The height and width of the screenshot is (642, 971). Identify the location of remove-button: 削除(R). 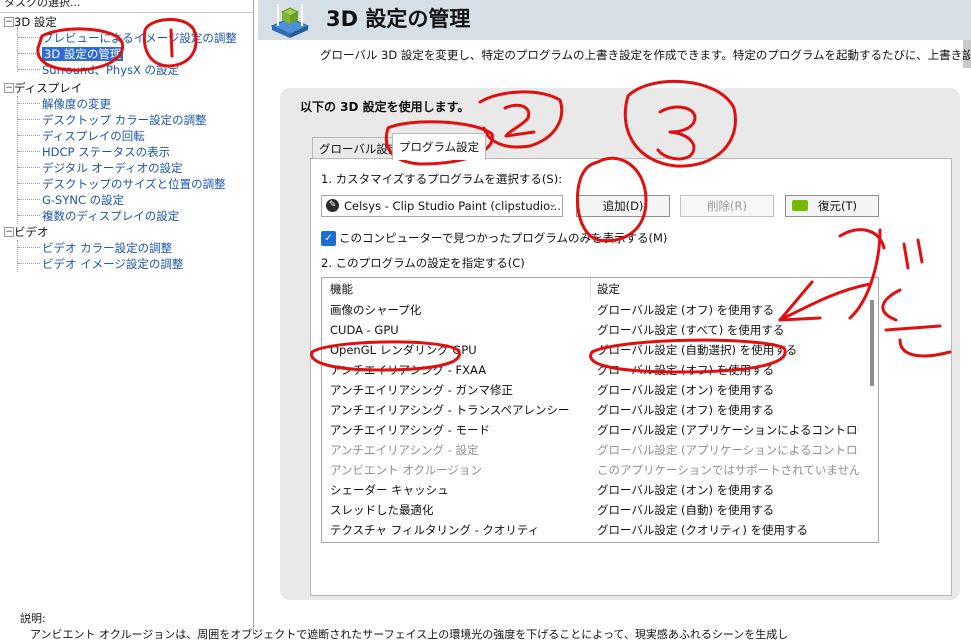
(727, 206).